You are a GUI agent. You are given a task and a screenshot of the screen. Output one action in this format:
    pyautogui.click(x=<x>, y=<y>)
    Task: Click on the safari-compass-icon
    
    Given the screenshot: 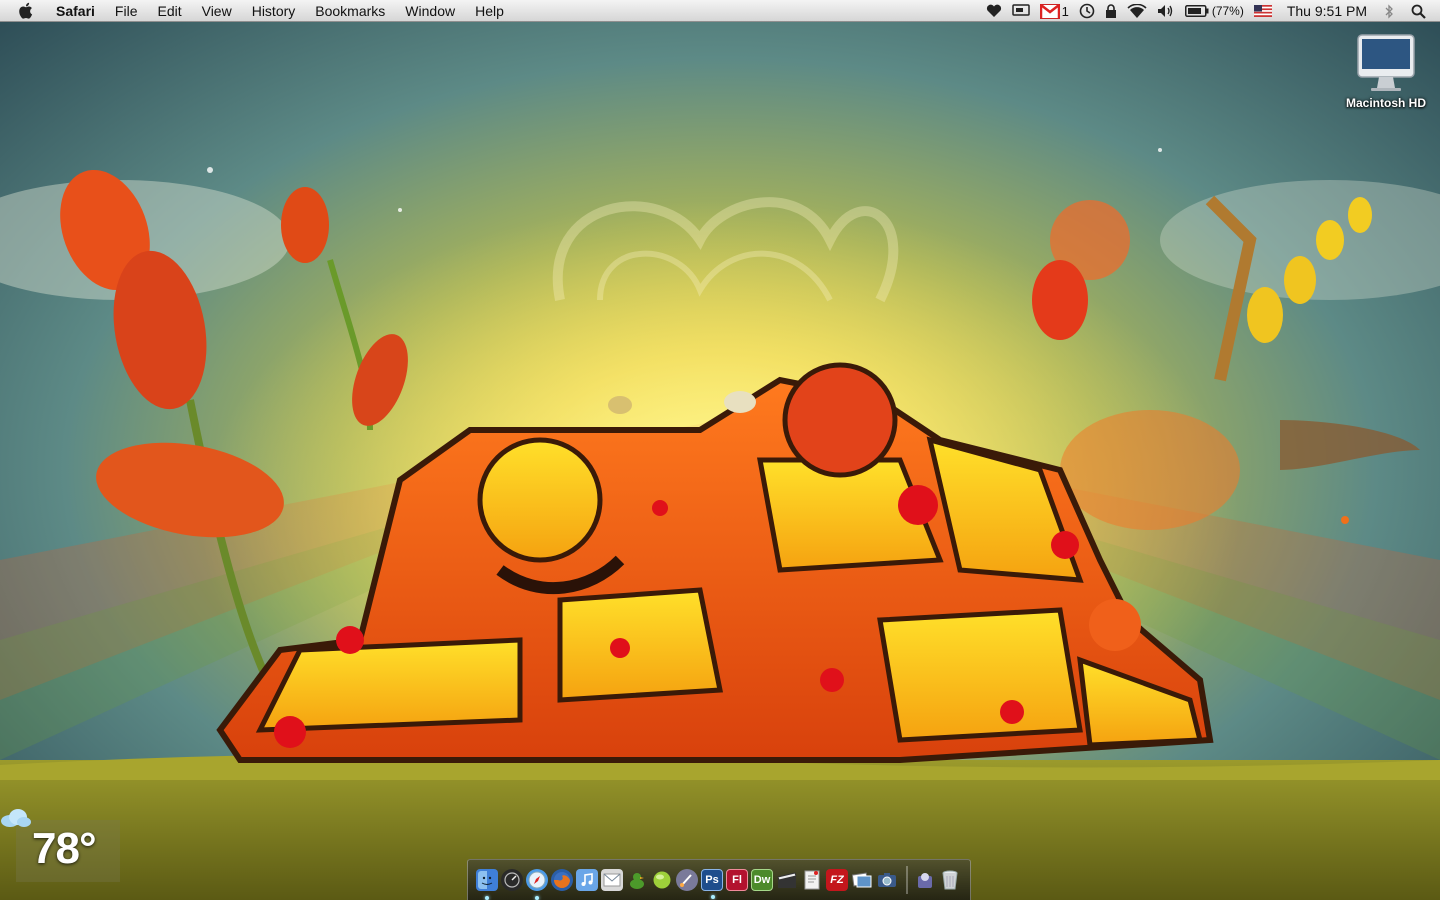 What is the action you would take?
    pyautogui.click(x=537, y=880)
    